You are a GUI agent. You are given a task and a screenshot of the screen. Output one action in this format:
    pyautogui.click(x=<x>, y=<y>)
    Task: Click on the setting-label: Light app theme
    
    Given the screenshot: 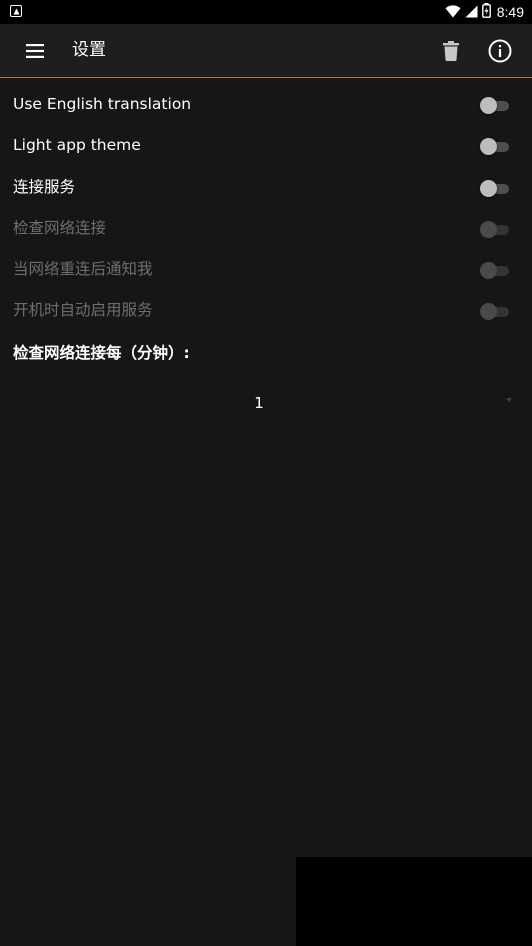 What is the action you would take?
    pyautogui.click(x=77, y=145)
    